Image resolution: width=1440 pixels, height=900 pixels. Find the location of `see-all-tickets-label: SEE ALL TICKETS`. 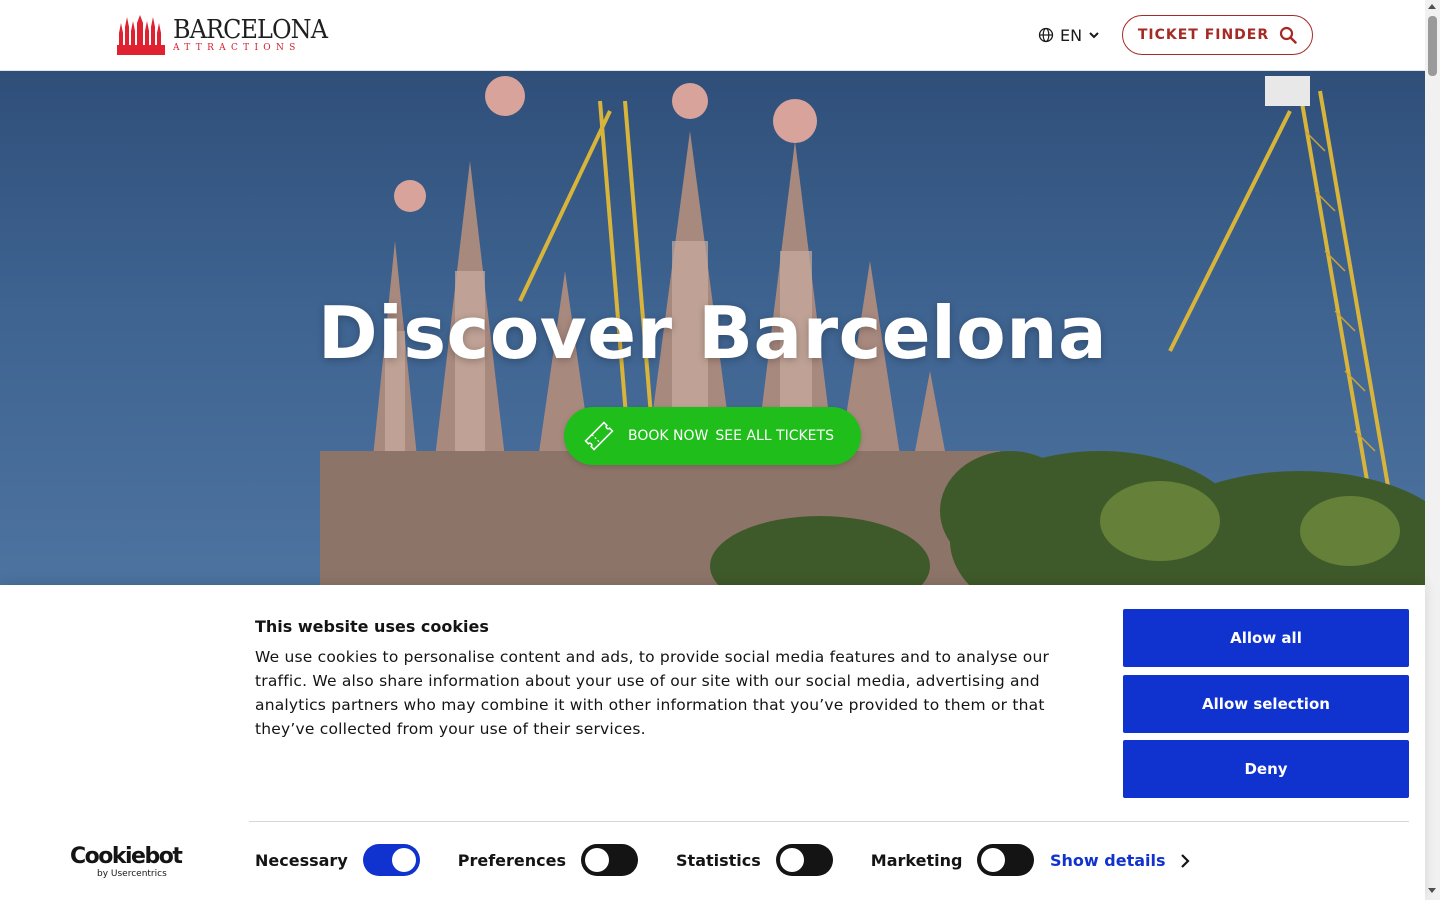

see-all-tickets-label: SEE ALL TICKETS is located at coordinates (774, 436).